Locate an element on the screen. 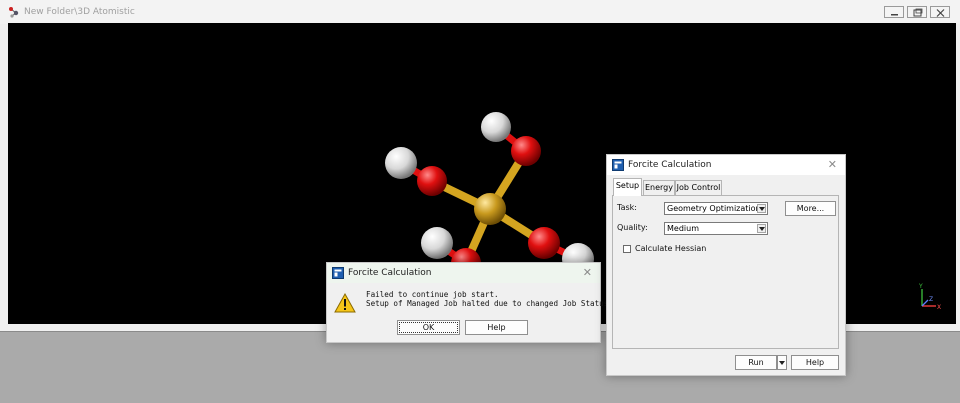  task-select: Geometry Optimization is located at coordinates (716, 208).